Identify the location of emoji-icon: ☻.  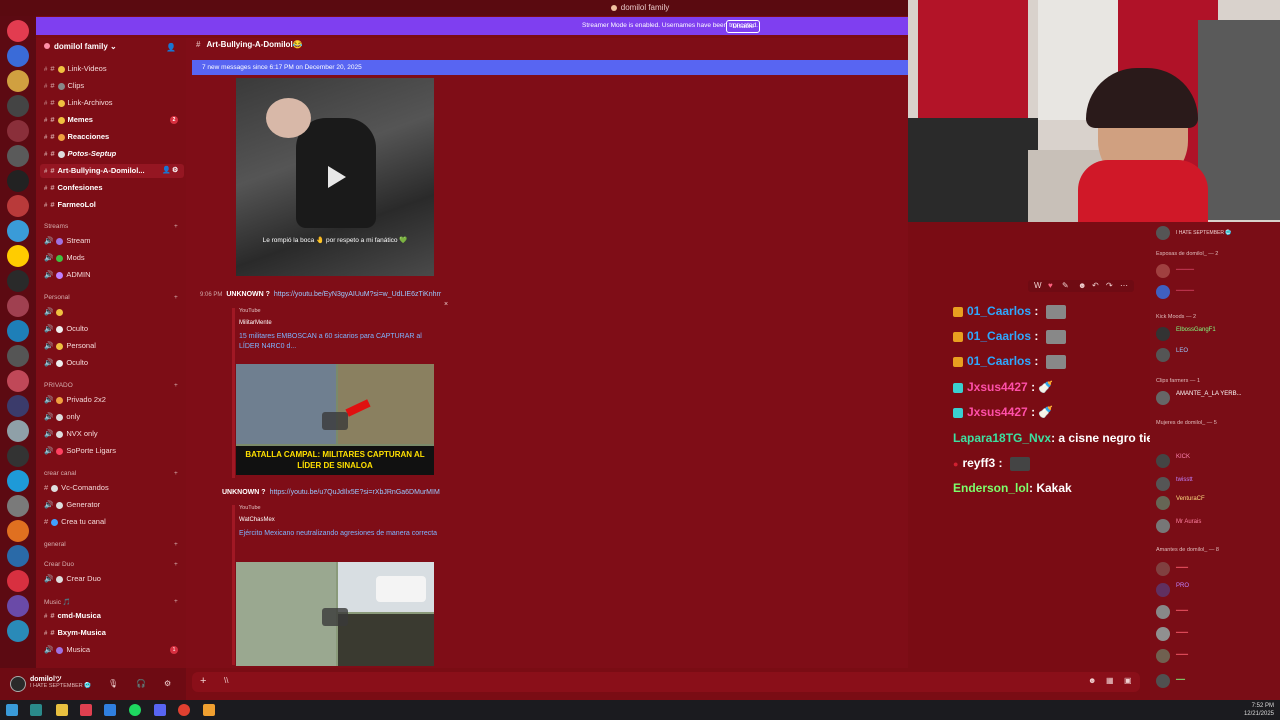
(1082, 285).